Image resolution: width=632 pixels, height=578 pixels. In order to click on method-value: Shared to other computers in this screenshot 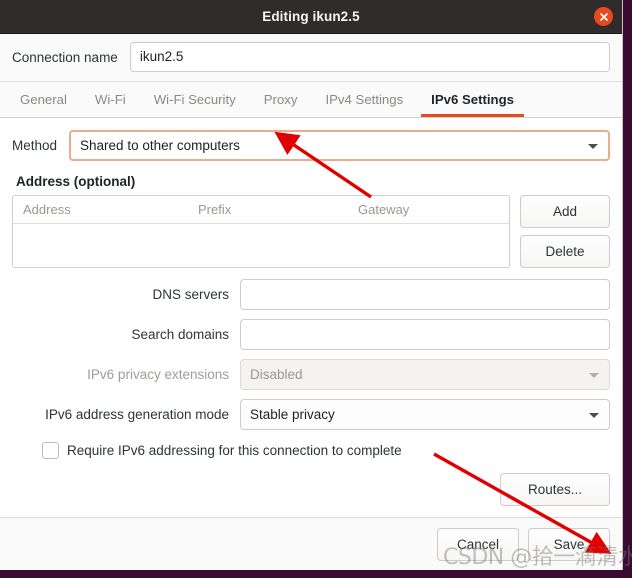, I will do `click(160, 145)`.